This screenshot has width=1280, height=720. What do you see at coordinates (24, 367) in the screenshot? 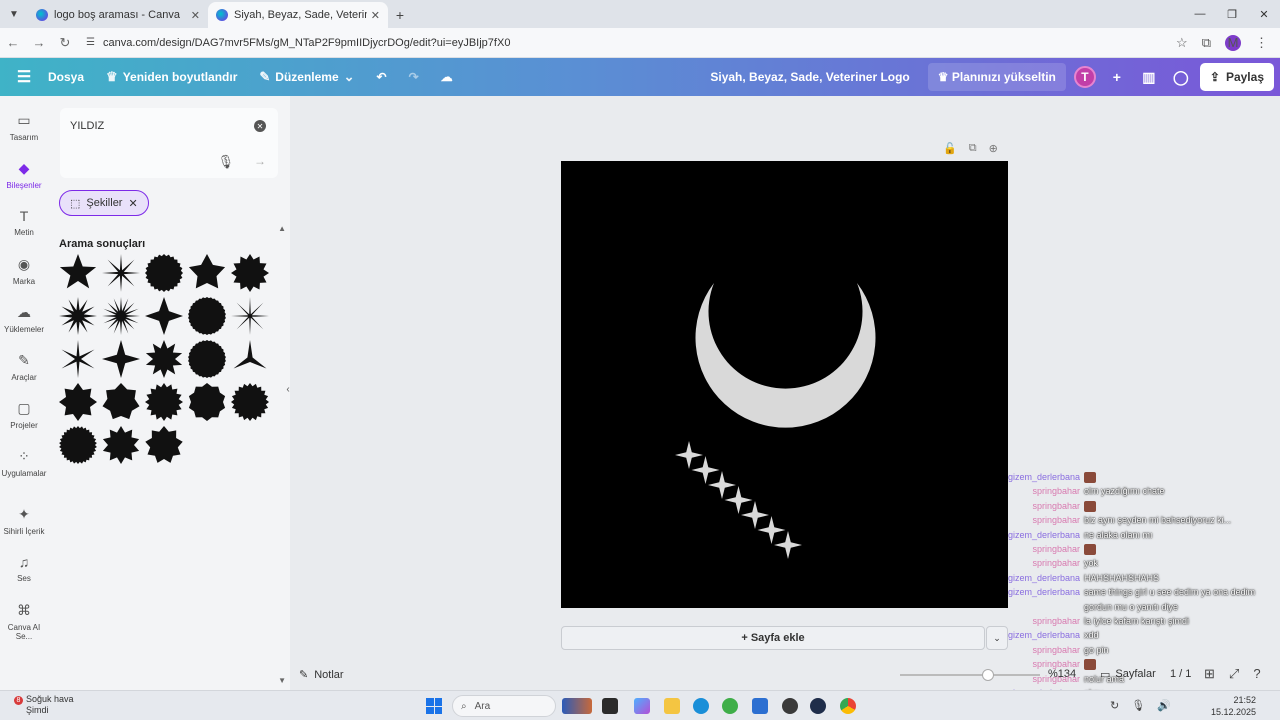
I see `rail-item-tools: ✎ Araçlar` at bounding box center [24, 367].